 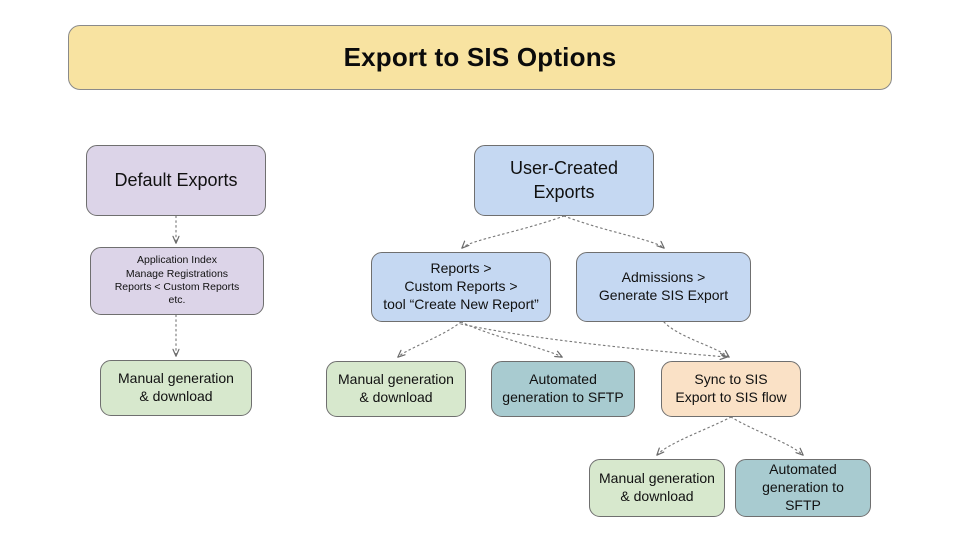 I want to click on edge-sync-to-sis-automated, so click(x=766, y=435).